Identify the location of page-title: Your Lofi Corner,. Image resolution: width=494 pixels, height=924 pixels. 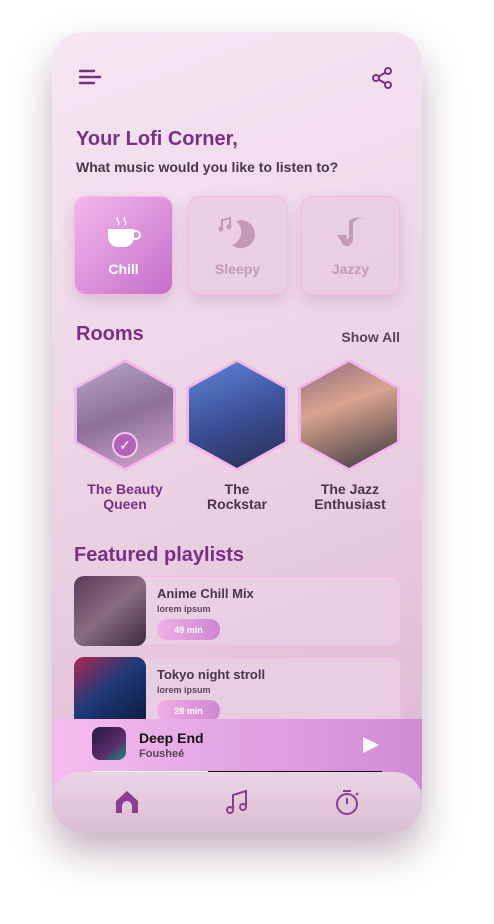
(157, 139).